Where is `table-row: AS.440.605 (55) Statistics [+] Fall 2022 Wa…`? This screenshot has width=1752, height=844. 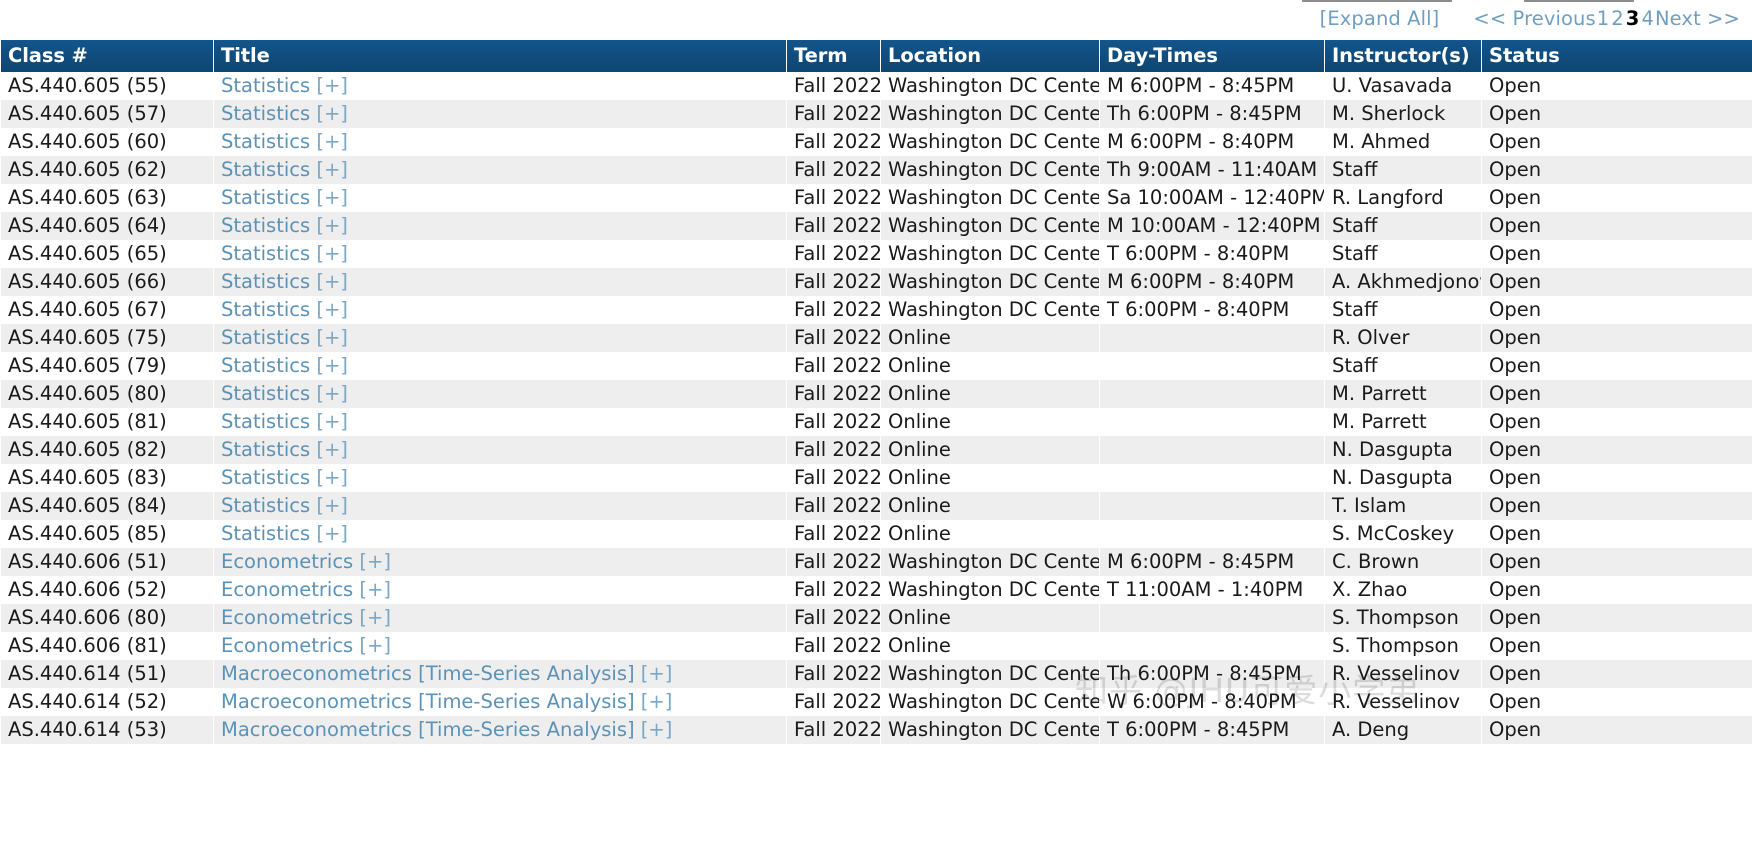
table-row: AS.440.605 (55) Statistics [+] Fall 2022 Wa… is located at coordinates (876, 86).